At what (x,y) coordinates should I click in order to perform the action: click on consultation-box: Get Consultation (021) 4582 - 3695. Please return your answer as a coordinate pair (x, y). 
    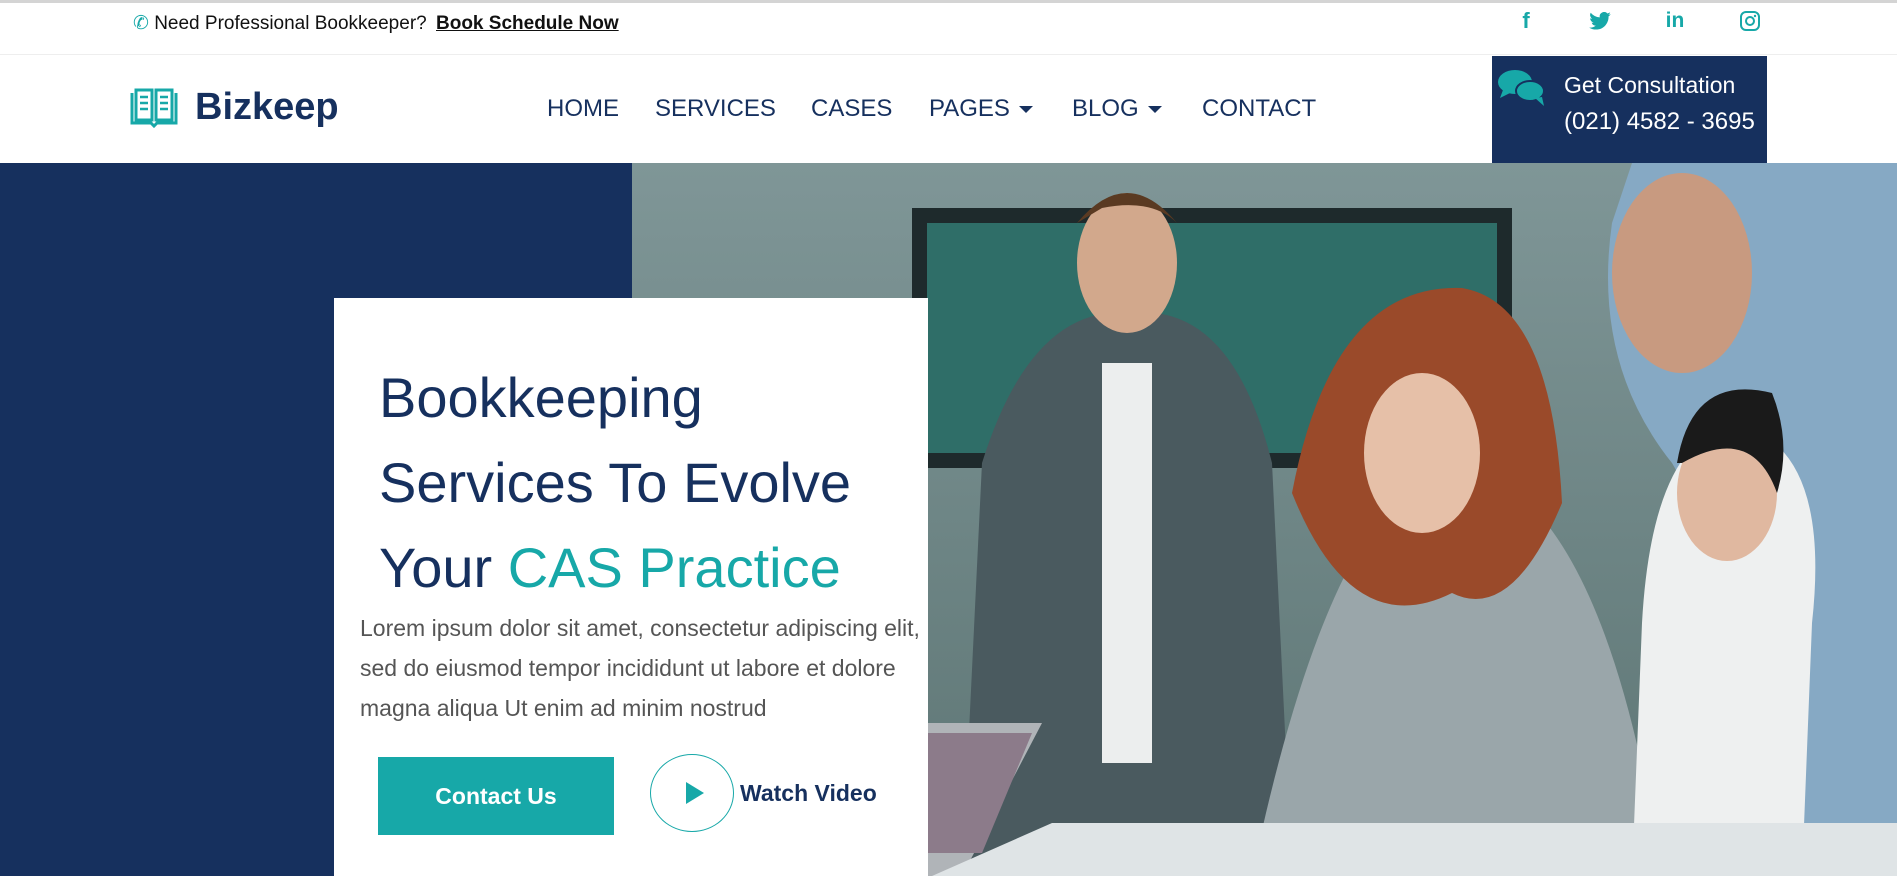
    Looking at the image, I should click on (1629, 109).